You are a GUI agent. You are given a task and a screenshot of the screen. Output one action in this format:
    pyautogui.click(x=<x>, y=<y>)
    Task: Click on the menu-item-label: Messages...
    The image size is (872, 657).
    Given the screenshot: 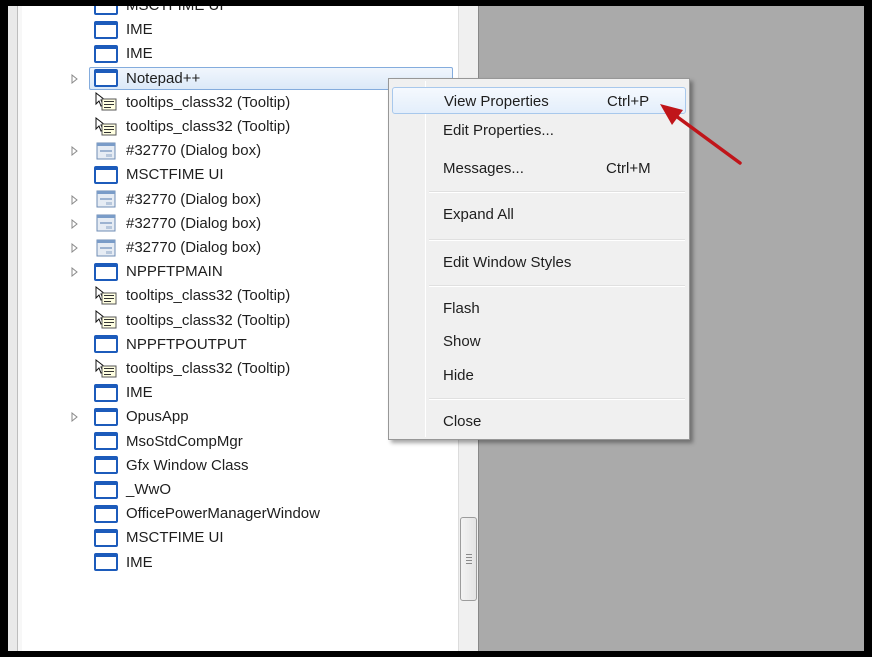 What is the action you would take?
    pyautogui.click(x=483, y=168)
    